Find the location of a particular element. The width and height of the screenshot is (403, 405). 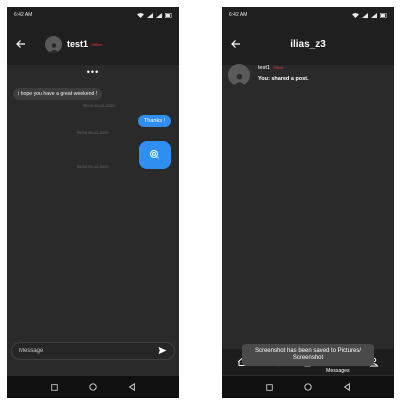

page-title: ilias_z3 is located at coordinates (308, 44).